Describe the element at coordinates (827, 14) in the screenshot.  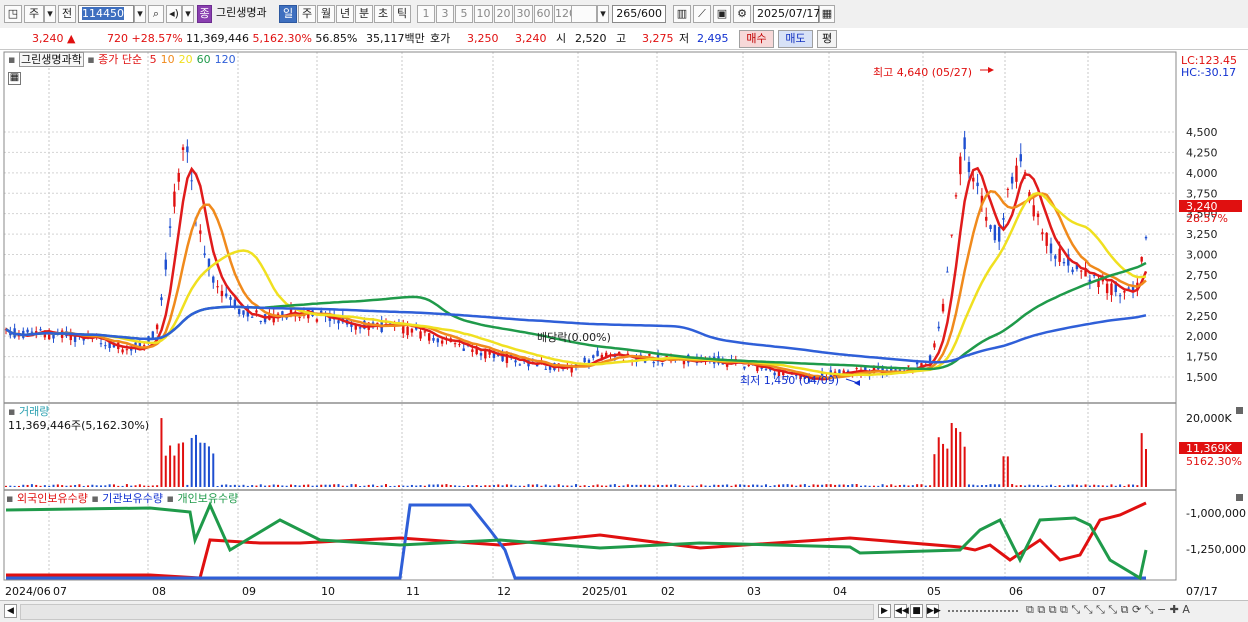
I see `calendar-icon: ▦` at that location.